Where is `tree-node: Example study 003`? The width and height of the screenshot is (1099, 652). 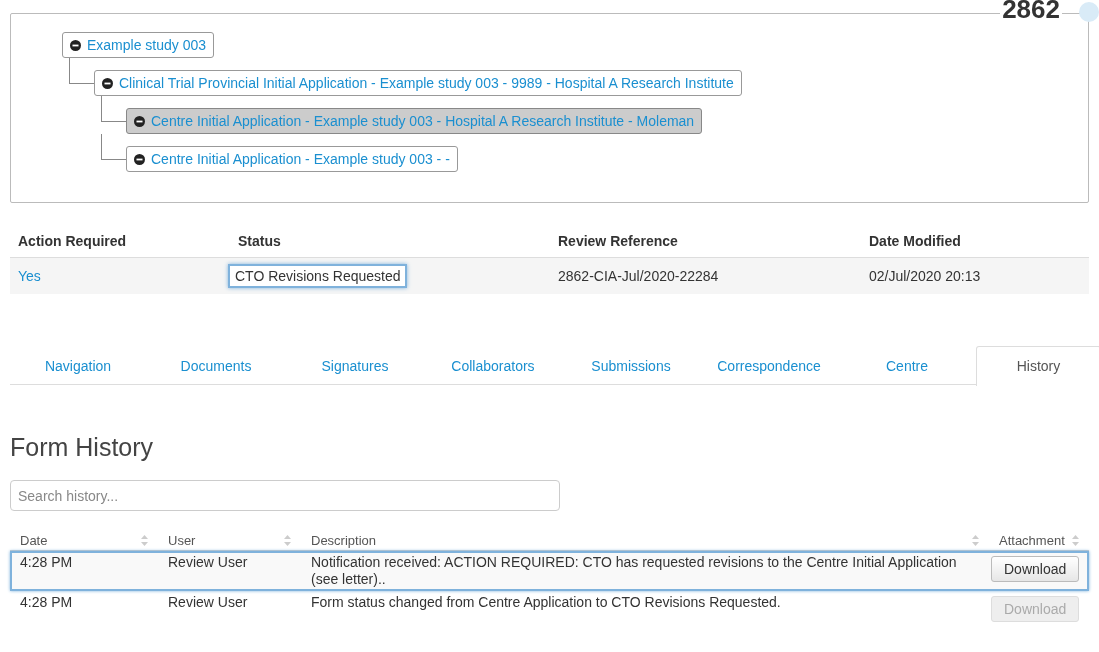
tree-node: Example study 003 is located at coordinates (138, 45).